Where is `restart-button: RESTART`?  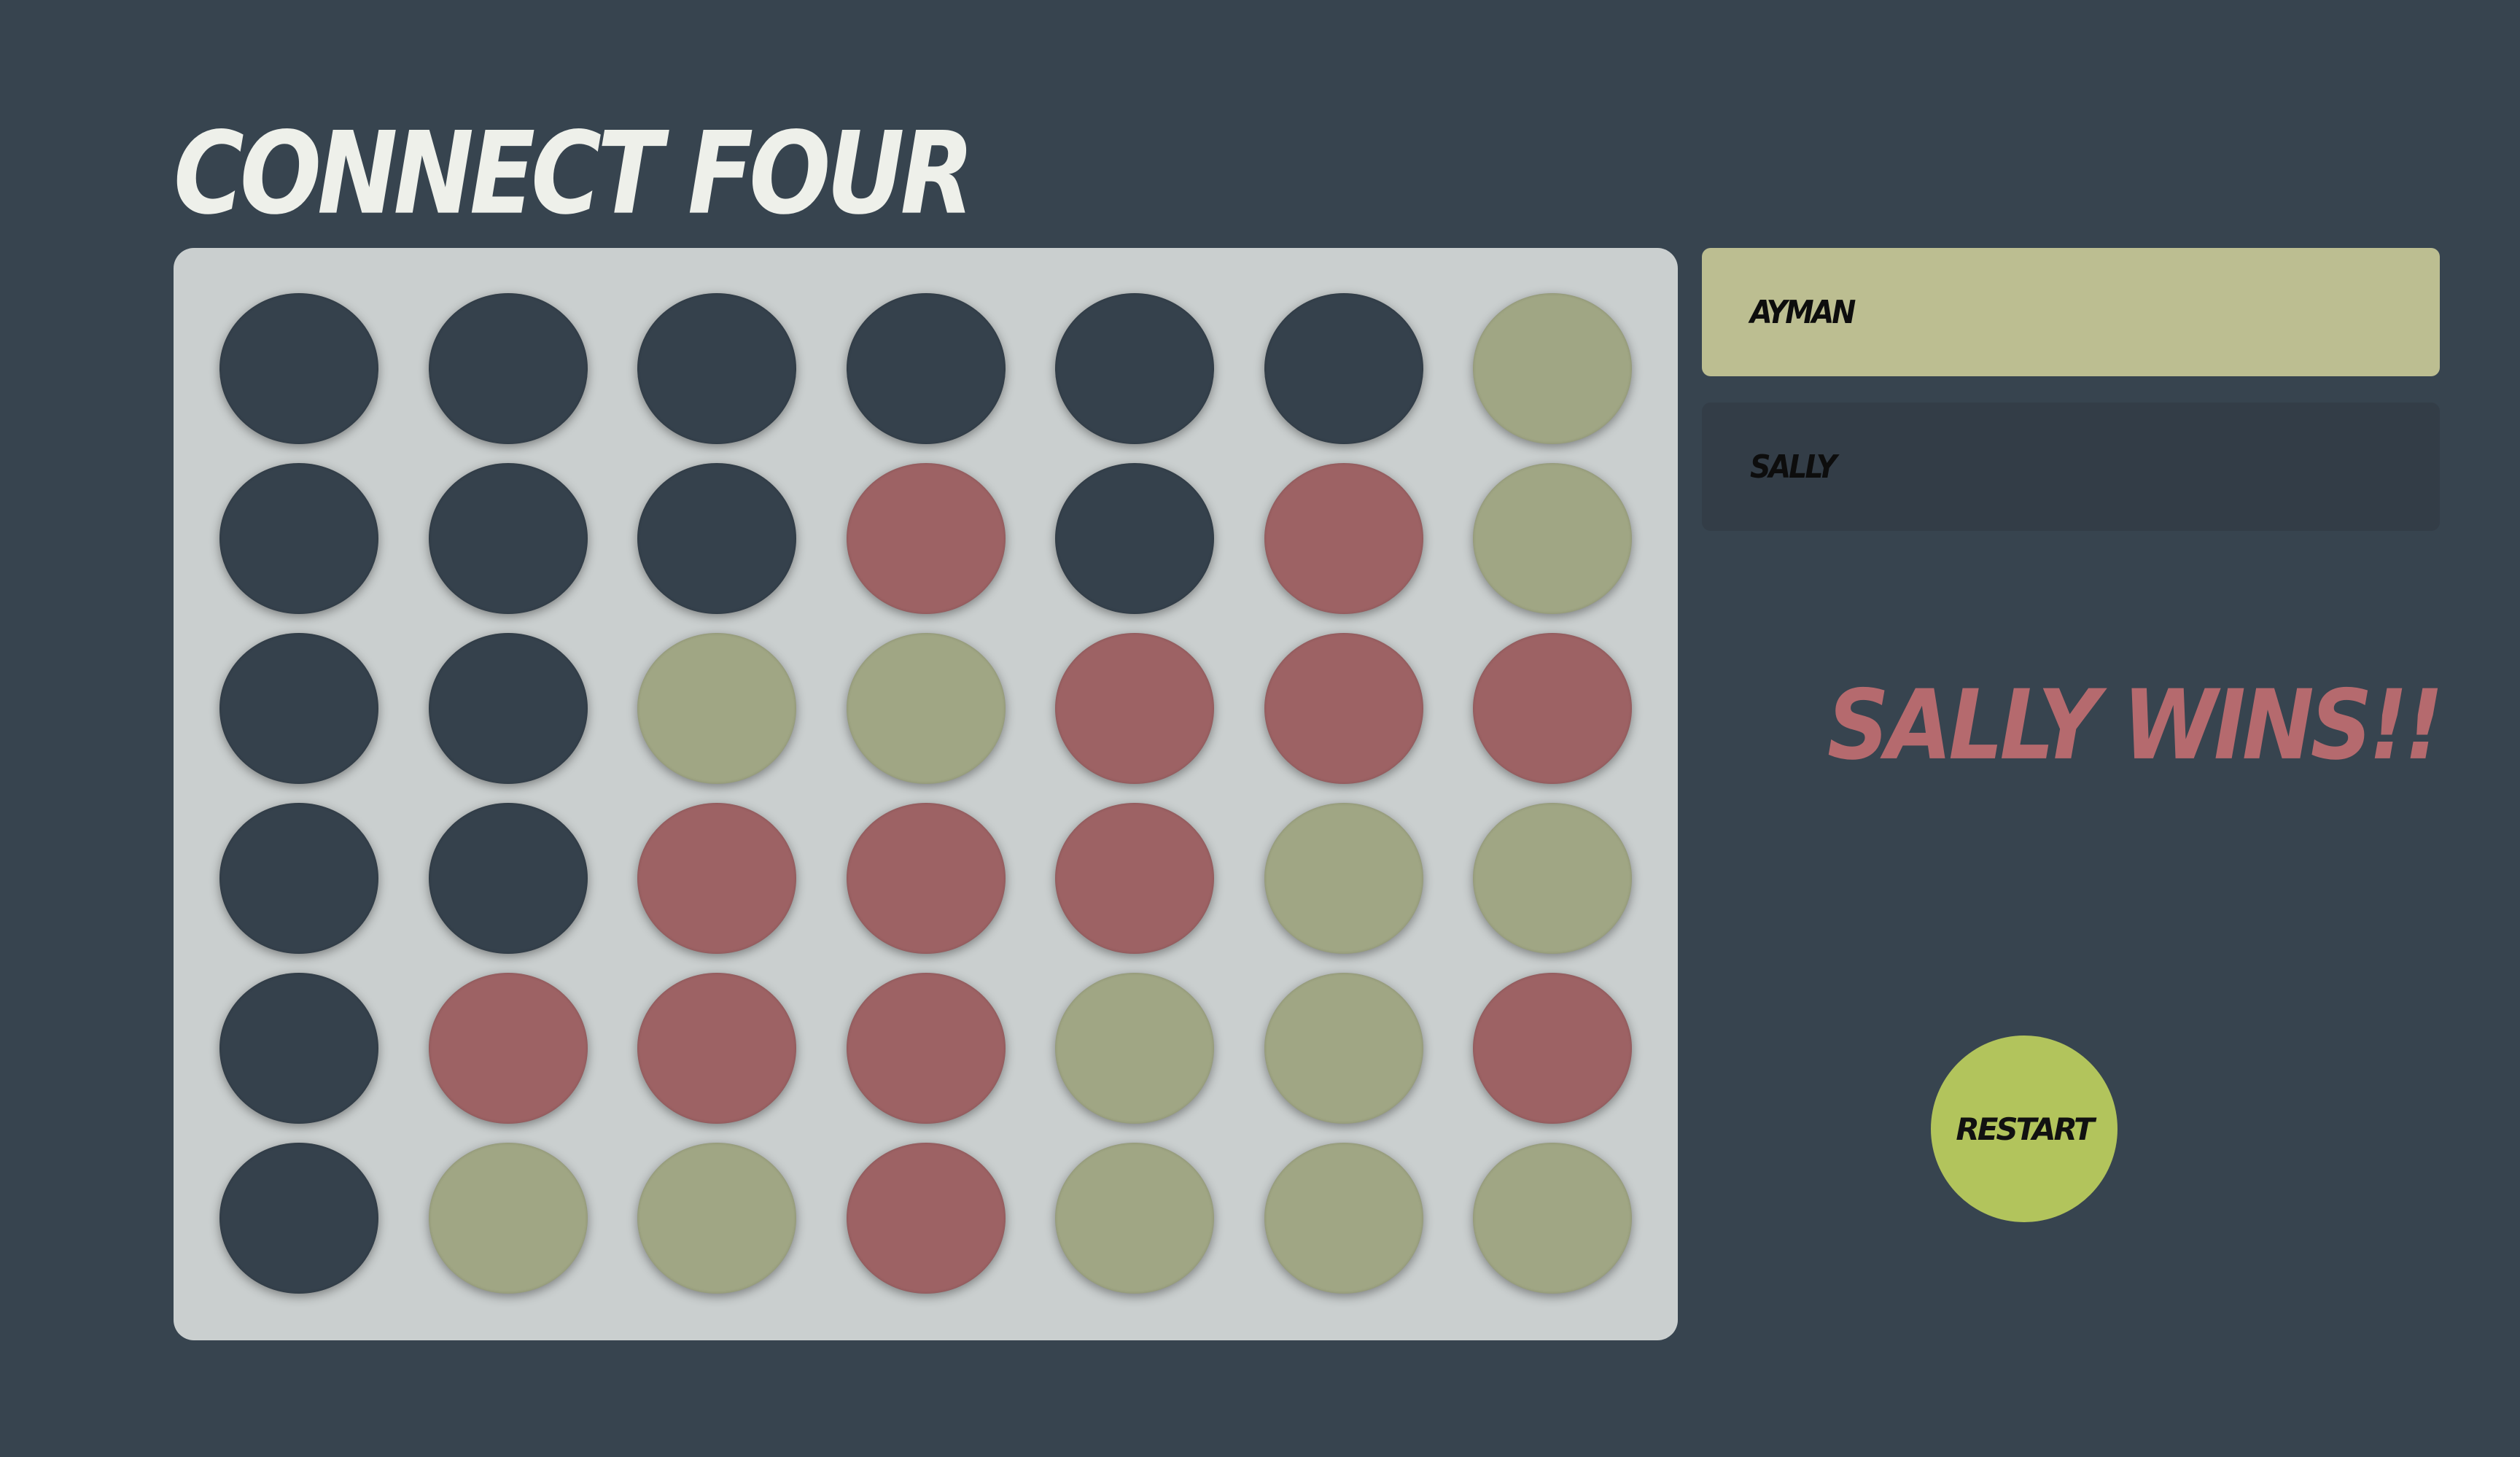
restart-button: RESTART is located at coordinates (2024, 1129).